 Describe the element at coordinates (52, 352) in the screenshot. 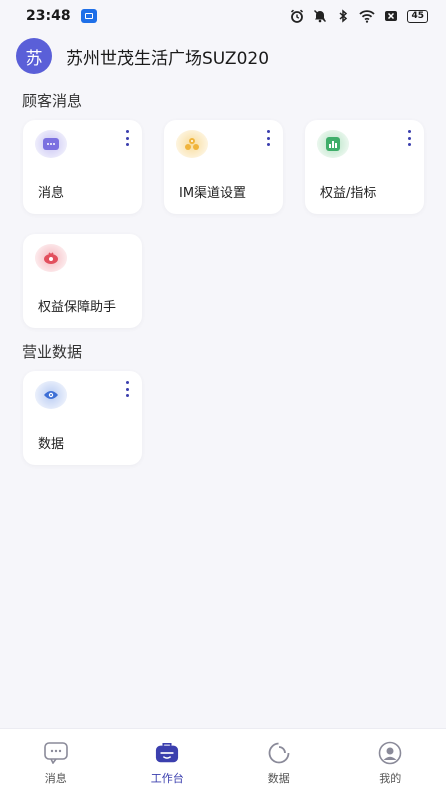

I see `section-title-business-data: 营业数据` at that location.